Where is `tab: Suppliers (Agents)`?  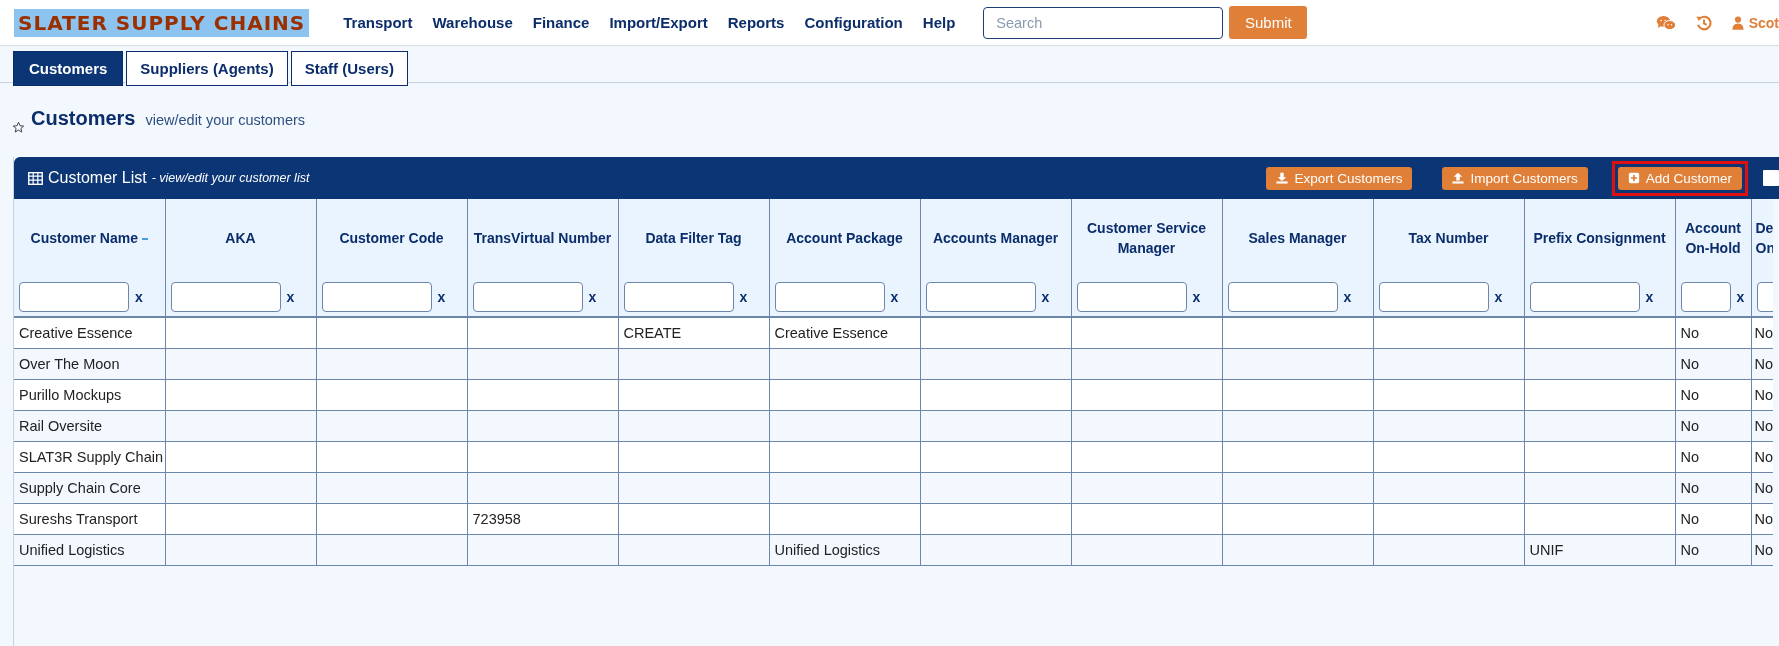
tab: Suppliers (Agents) is located at coordinates (207, 68).